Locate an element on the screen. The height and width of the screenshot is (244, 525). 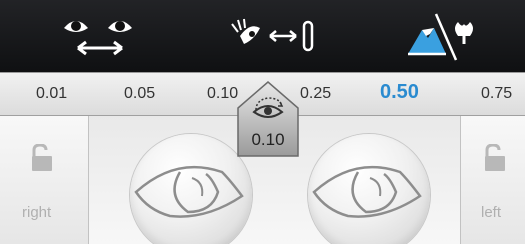
scale-value-0-05: 0.05 is located at coordinates (139, 94).